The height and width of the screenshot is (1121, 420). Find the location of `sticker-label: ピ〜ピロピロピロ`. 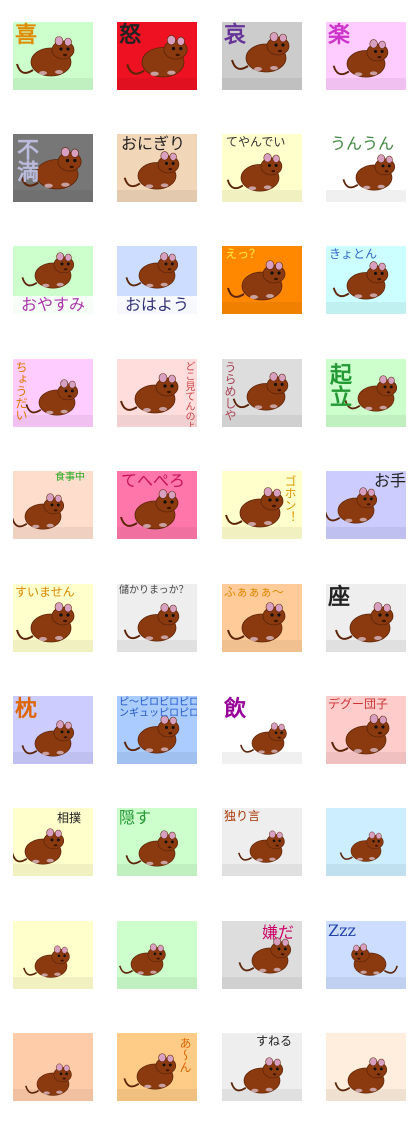

sticker-label: ピ〜ピロピロピロ is located at coordinates (158, 702).